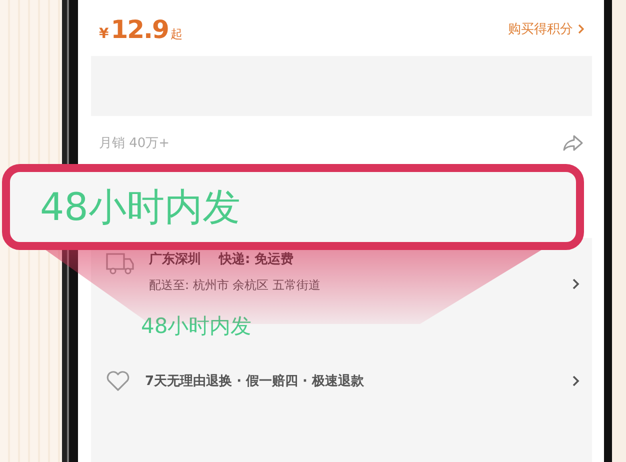 The width and height of the screenshot is (626, 462). Describe the element at coordinates (140, 29) in the screenshot. I see `price: ¥12.9 起` at that location.